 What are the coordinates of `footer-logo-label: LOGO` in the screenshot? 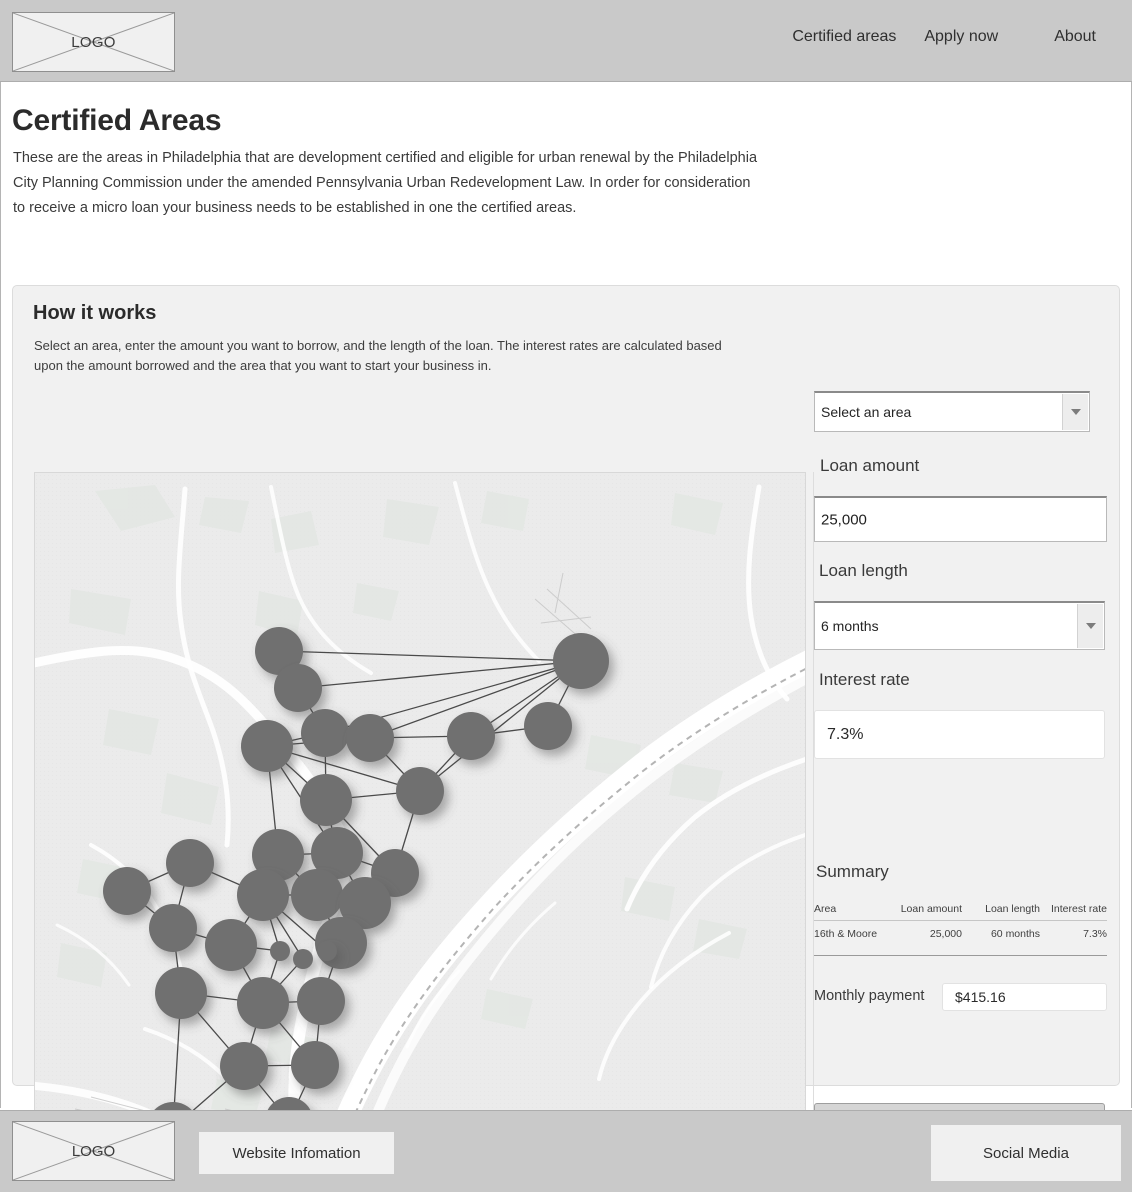 It's located at (93, 1151).